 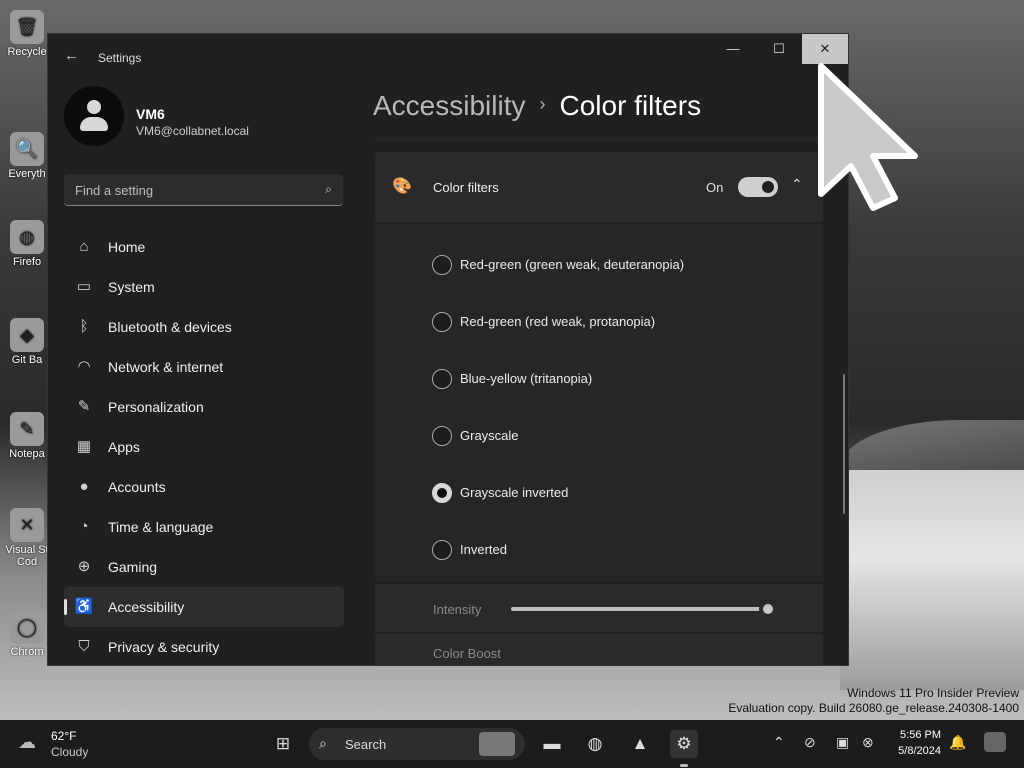 What do you see at coordinates (558, 321) in the screenshot?
I see `radio-label: Red-green (red weak, protanopia)` at bounding box center [558, 321].